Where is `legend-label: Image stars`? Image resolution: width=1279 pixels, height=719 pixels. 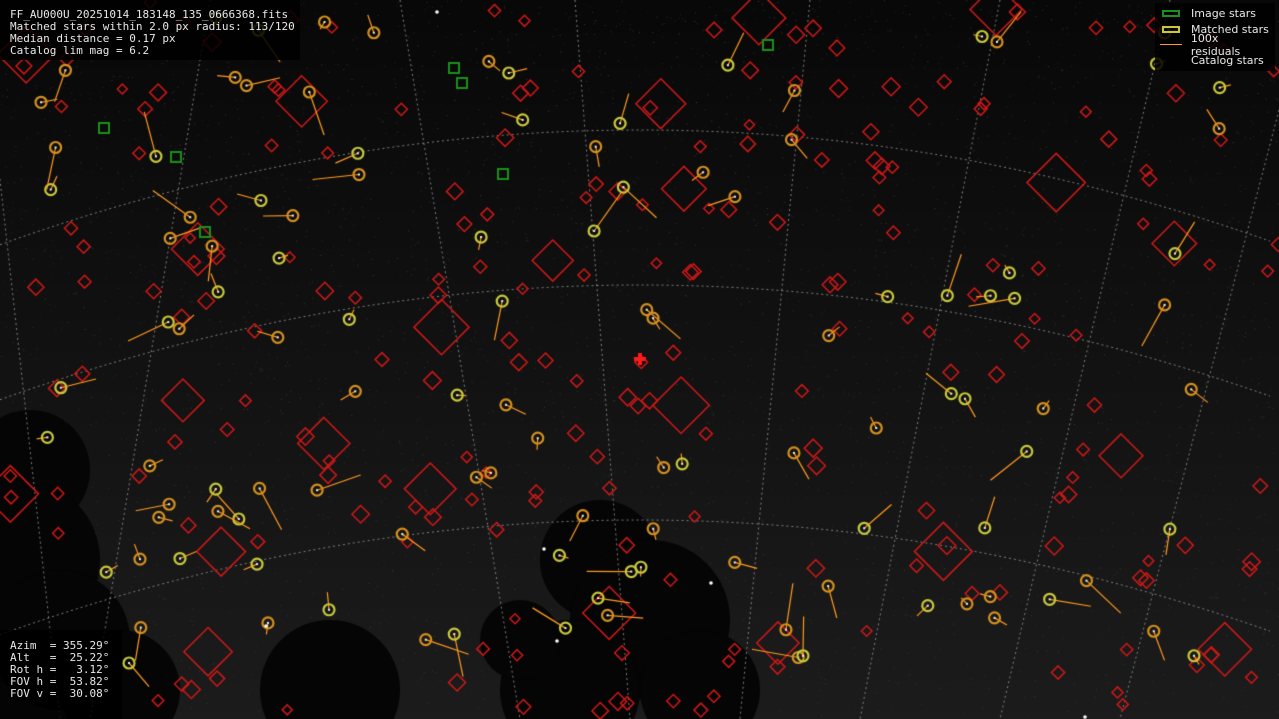 legend-label: Image stars is located at coordinates (1223, 14).